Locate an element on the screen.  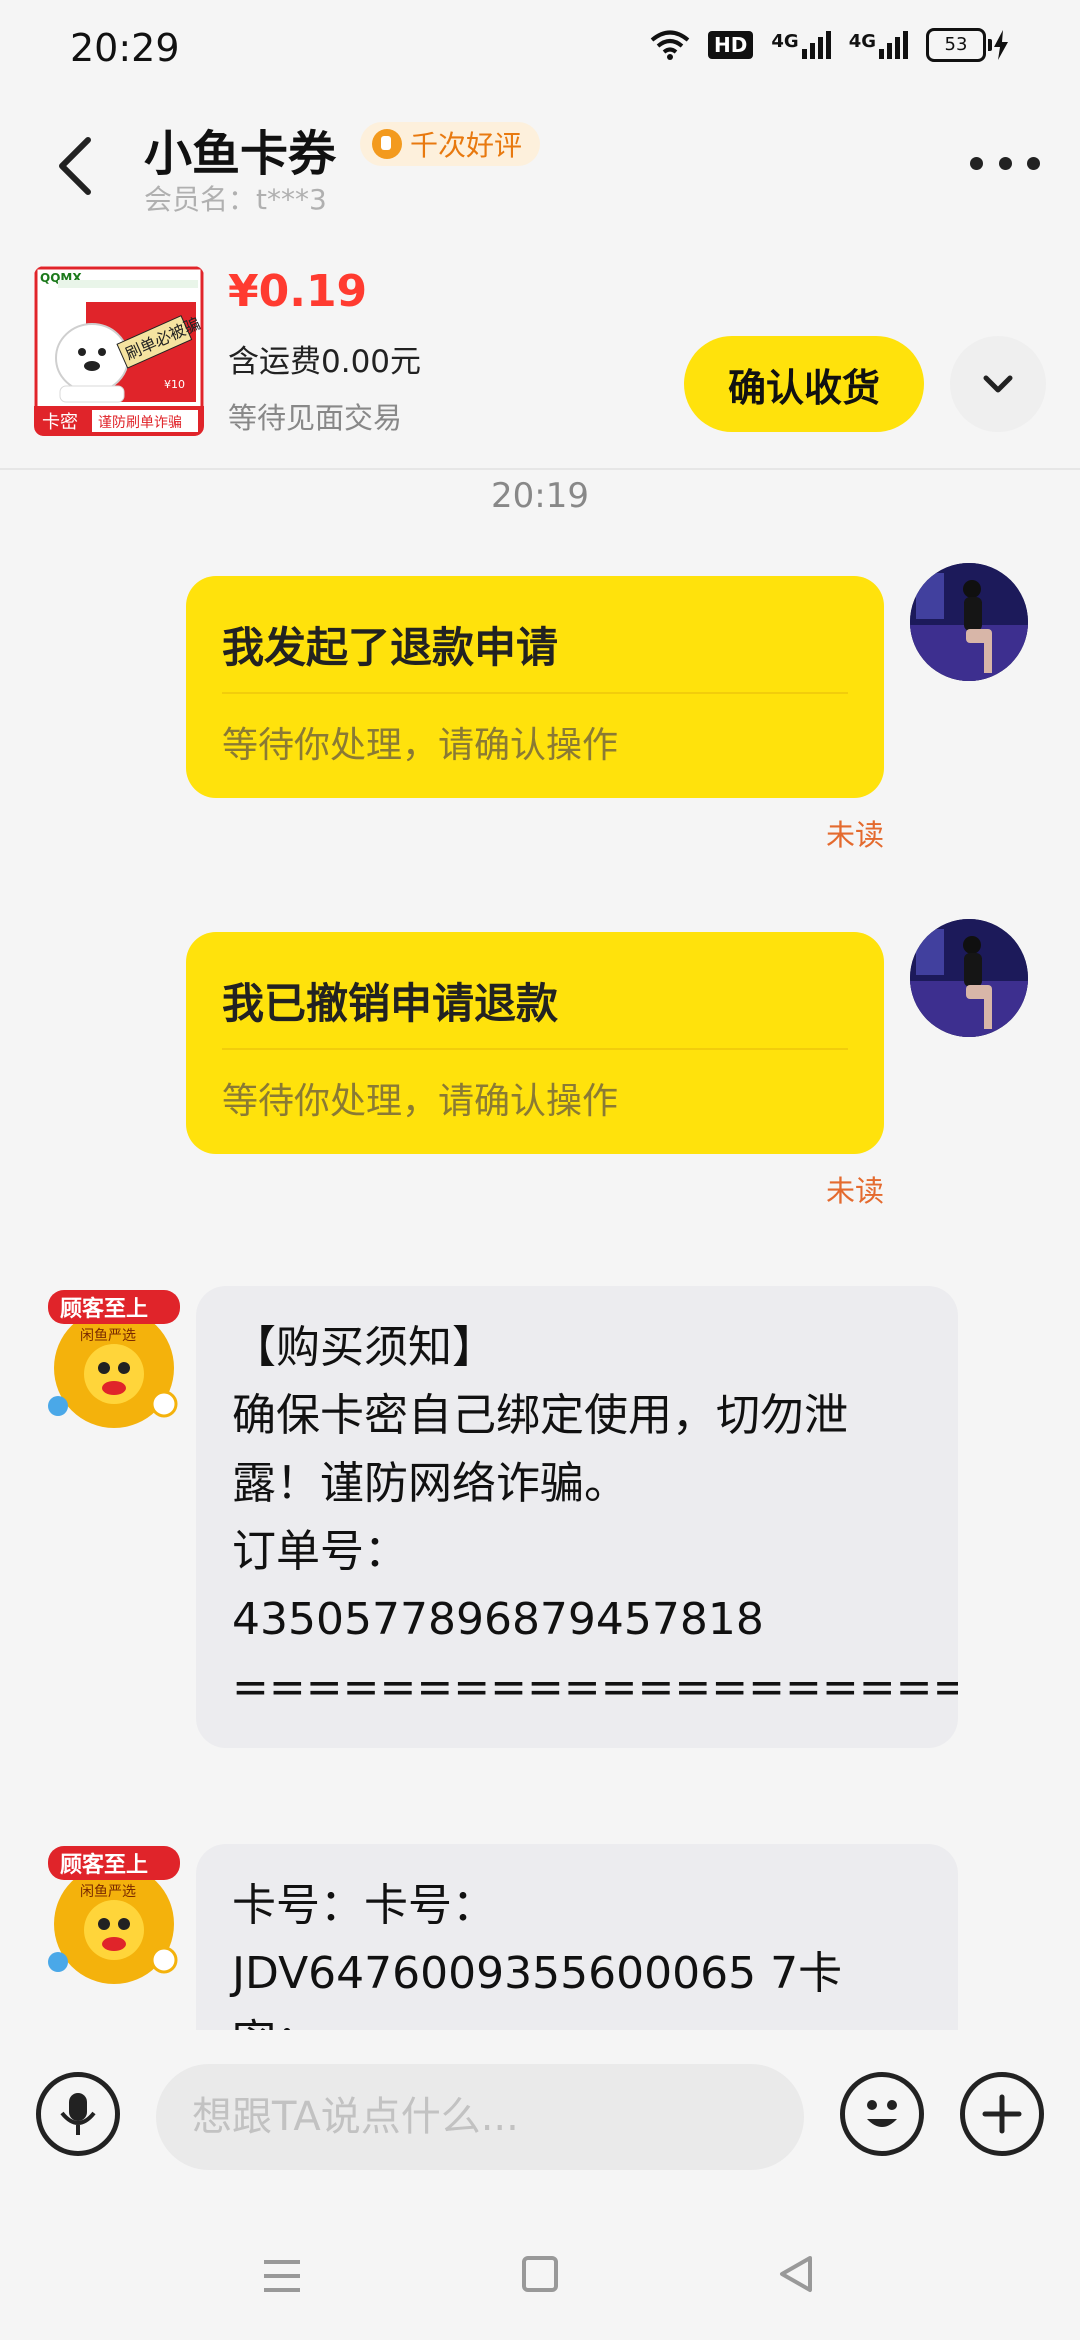
svg-text: ¥10 is located at coordinates (174, 384).